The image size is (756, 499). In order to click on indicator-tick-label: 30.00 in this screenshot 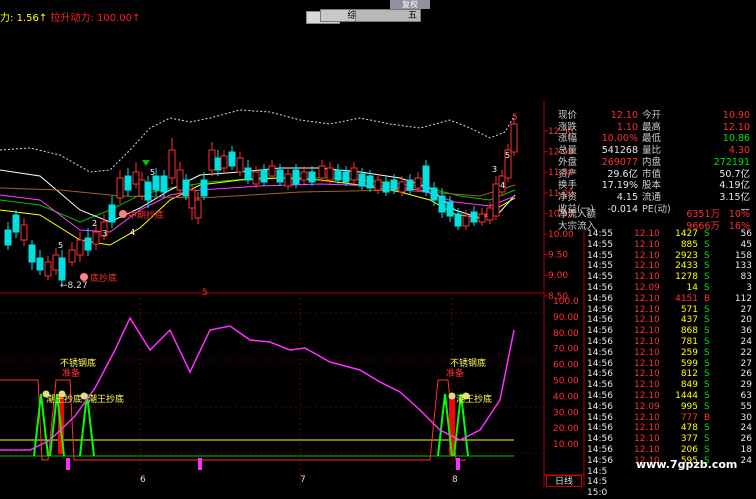, I will do `click(566, 413)`.